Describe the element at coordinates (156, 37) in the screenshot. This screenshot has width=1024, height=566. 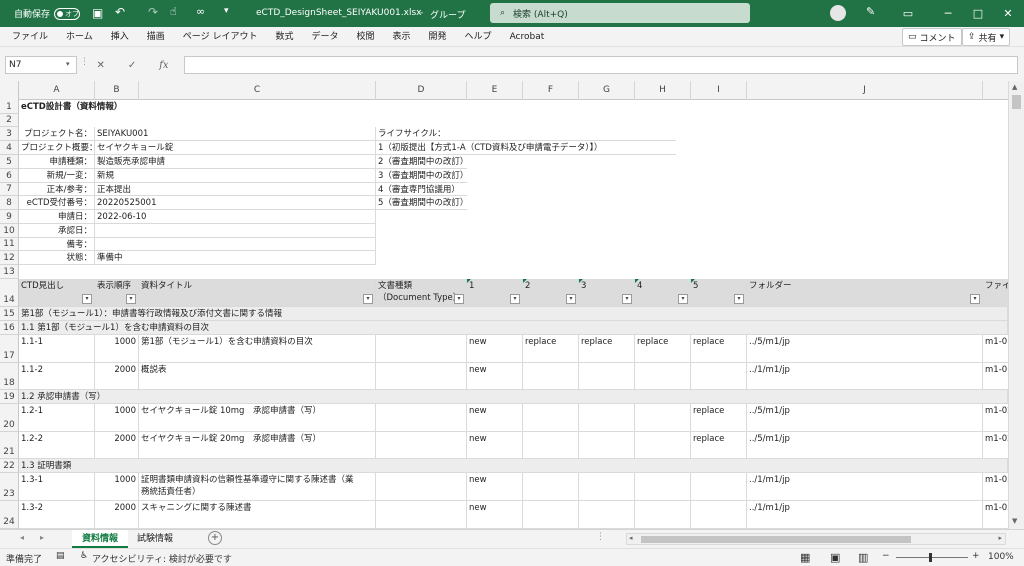
I see `tab-draw: 描画` at that location.